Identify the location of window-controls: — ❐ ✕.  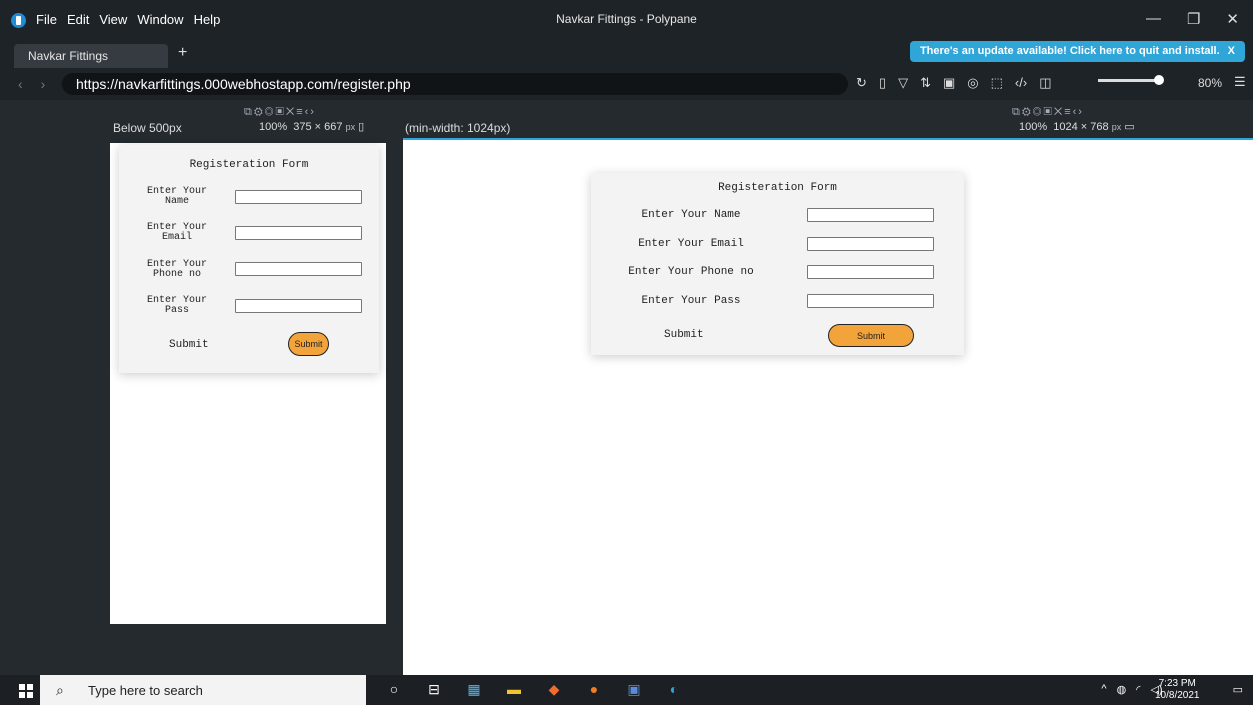
(1192, 19).